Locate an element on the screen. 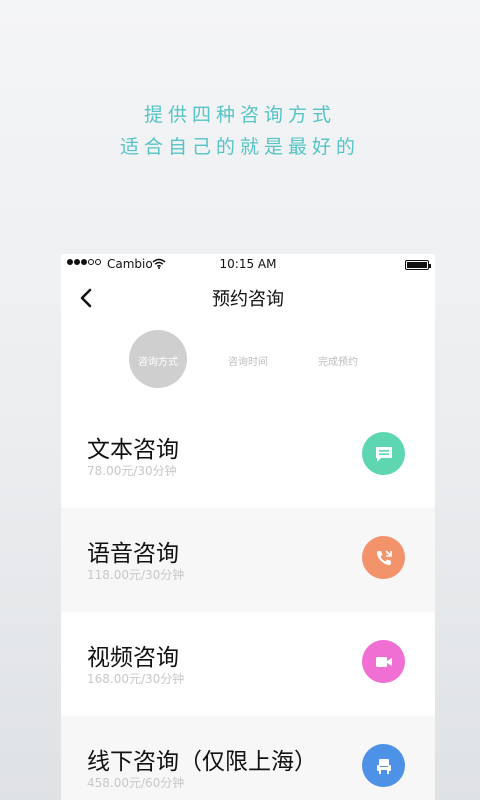  option-text-consult: 文本咨询 78.00元/30分钟 is located at coordinates (248, 456).